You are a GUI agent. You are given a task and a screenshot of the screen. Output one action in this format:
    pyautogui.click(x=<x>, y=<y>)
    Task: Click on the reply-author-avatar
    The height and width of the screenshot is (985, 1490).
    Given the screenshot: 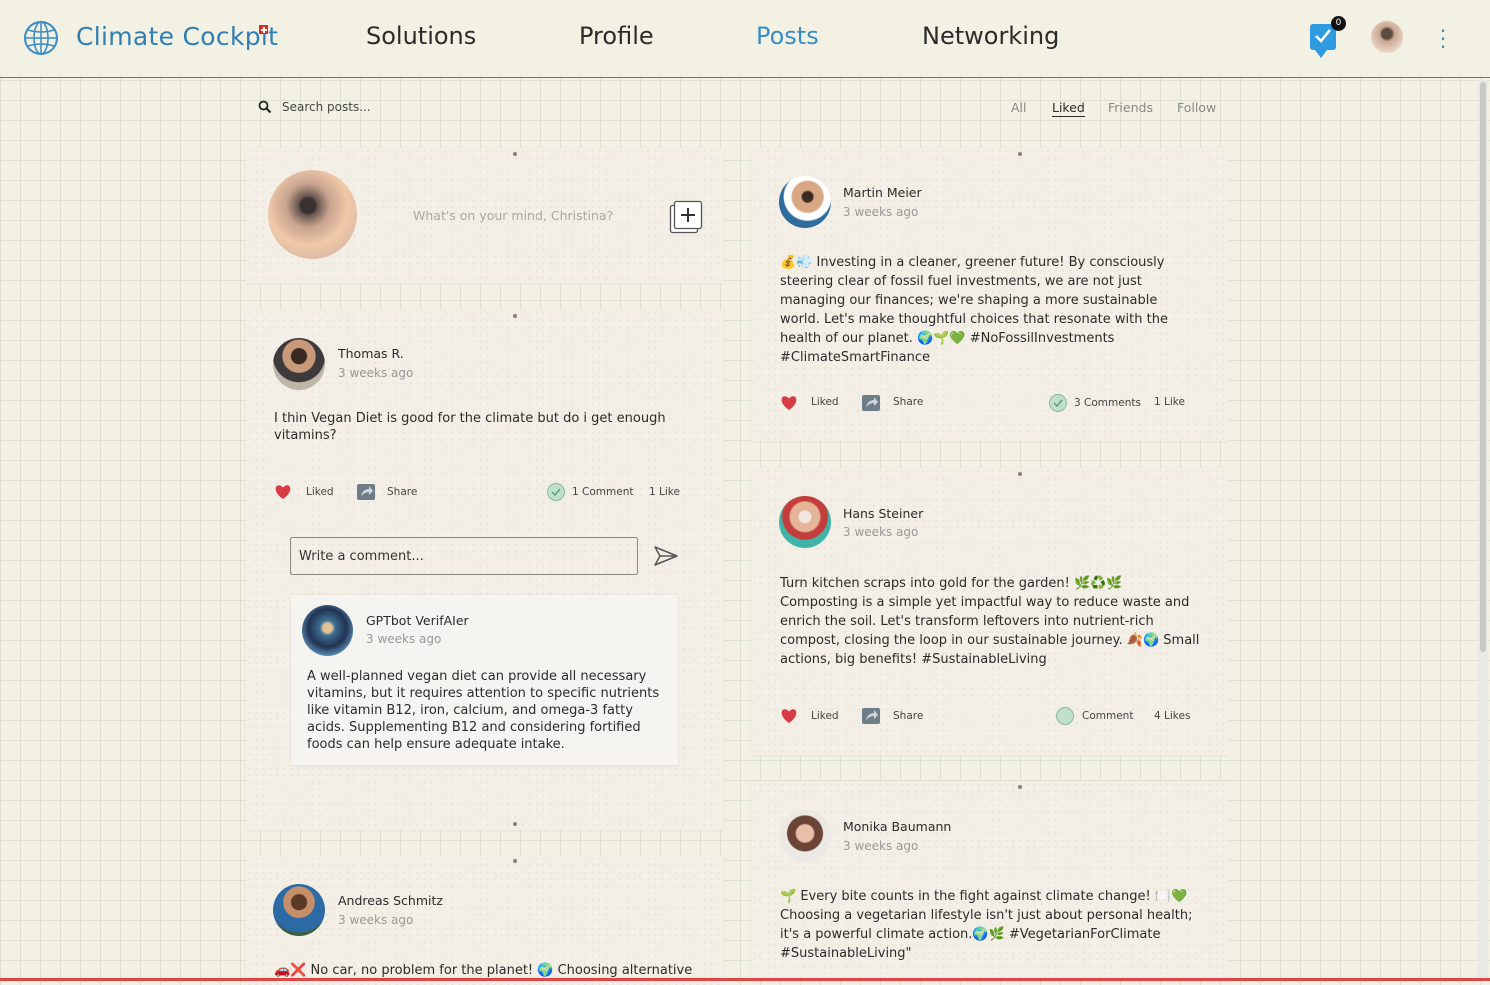 What is the action you would take?
    pyautogui.click(x=327, y=630)
    